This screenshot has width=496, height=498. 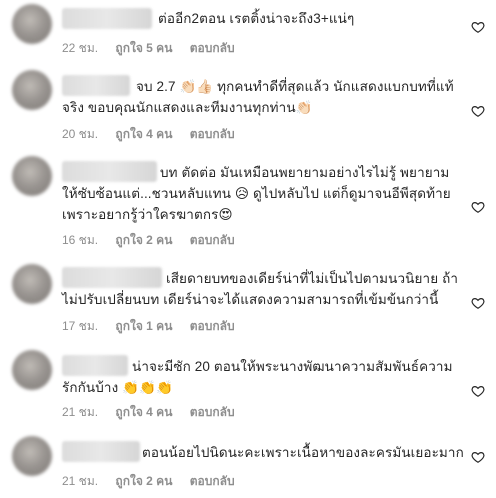 I want to click on comment-meta: 16 ชม. ถูกใจ 2 คน ตอบกลับ, so click(x=155, y=240).